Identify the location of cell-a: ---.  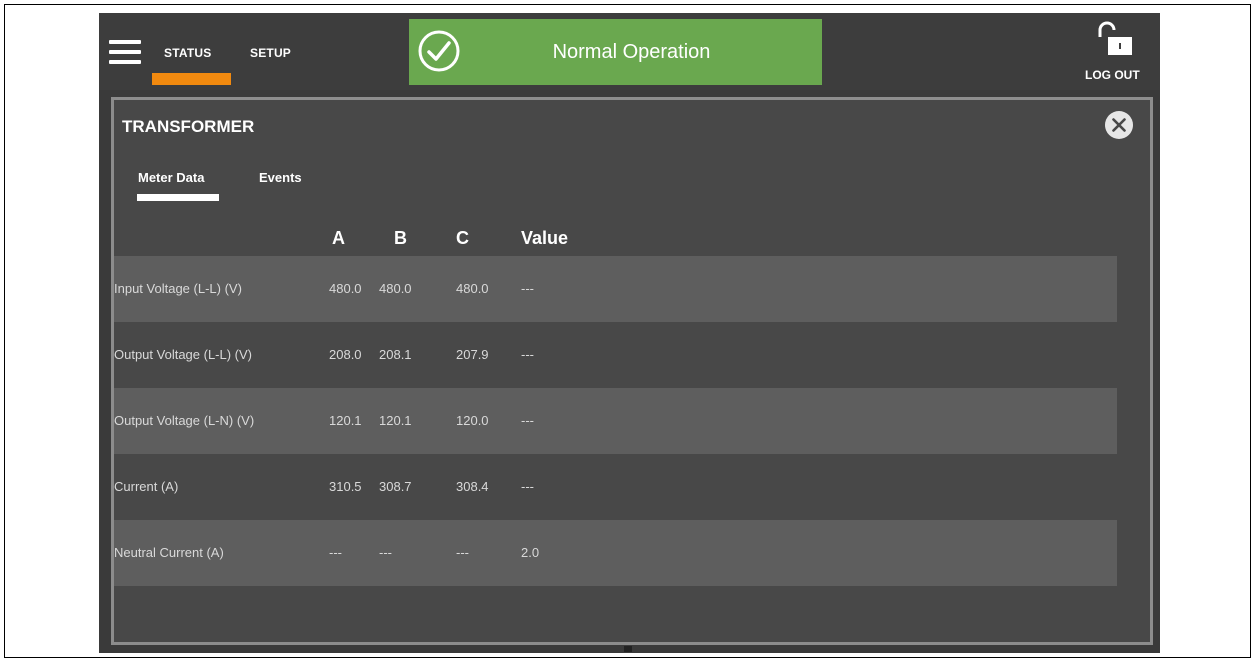
(335, 552).